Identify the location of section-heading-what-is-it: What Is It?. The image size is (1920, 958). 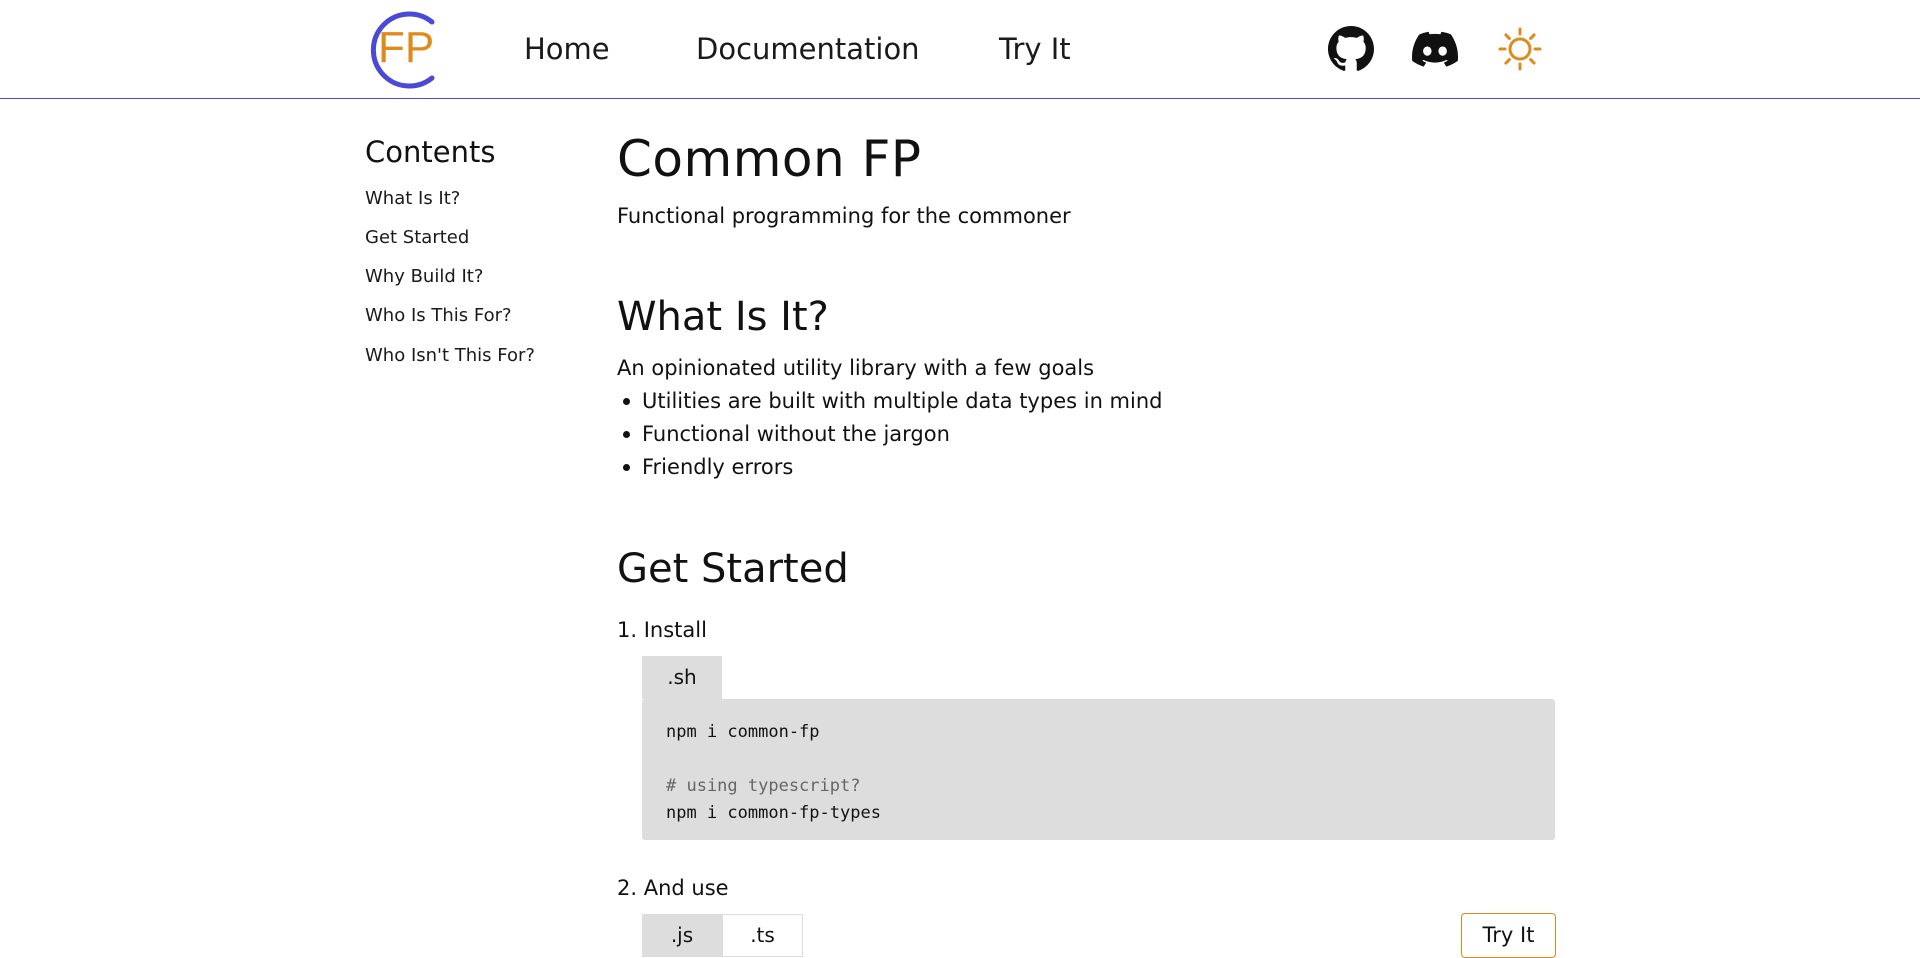
(723, 317).